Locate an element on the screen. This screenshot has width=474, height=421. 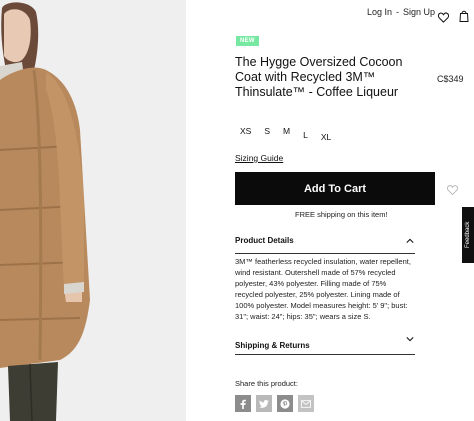
add-to-cart-button: Add To Cart is located at coordinates (335, 188).